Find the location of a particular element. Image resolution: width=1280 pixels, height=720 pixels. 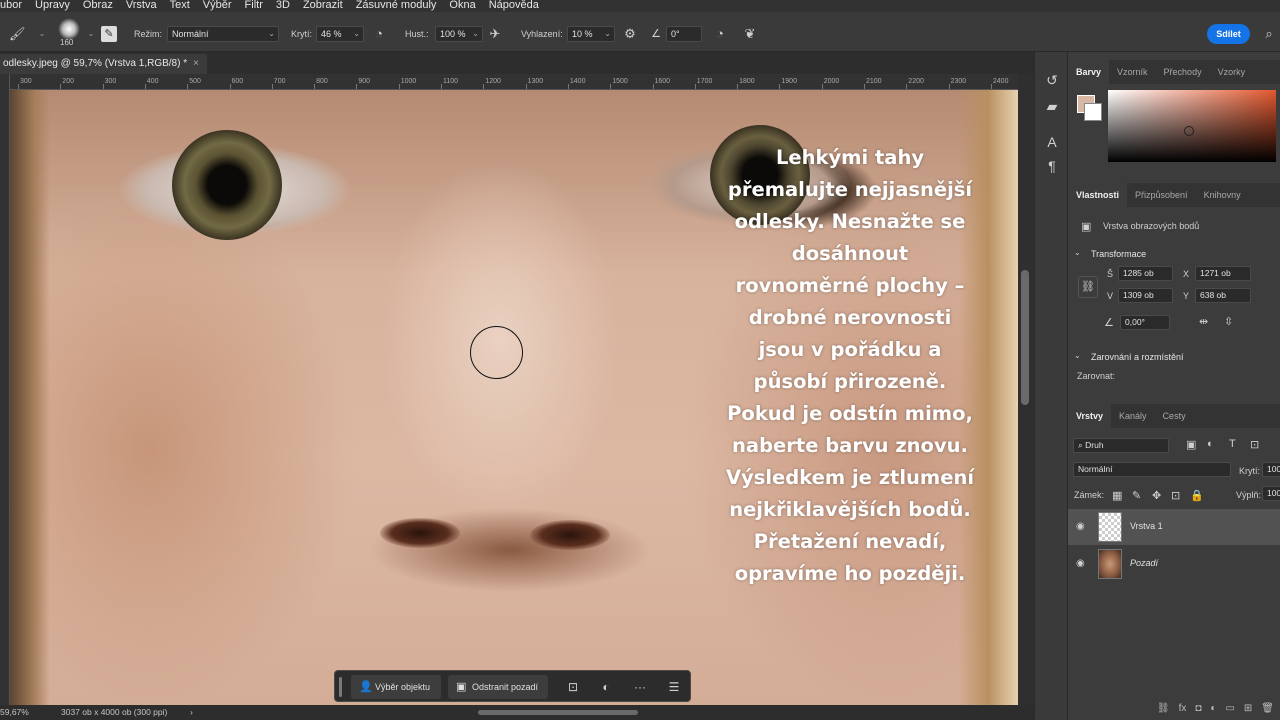

history-icon: ↺ is located at coordinates (1052, 80).